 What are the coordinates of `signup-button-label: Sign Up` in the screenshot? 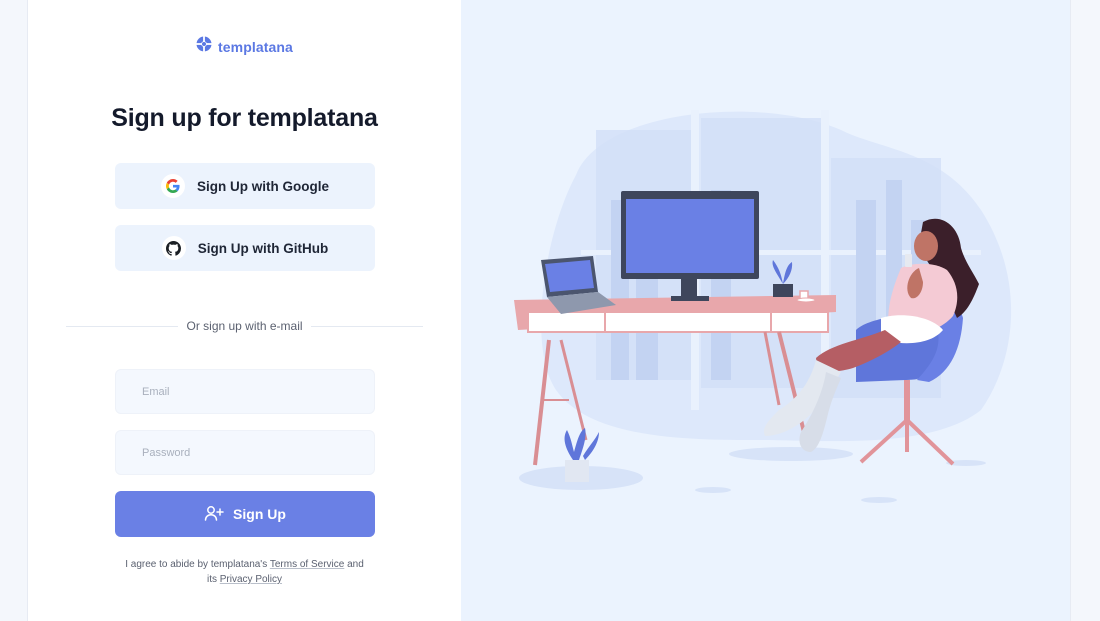 It's located at (259, 514).